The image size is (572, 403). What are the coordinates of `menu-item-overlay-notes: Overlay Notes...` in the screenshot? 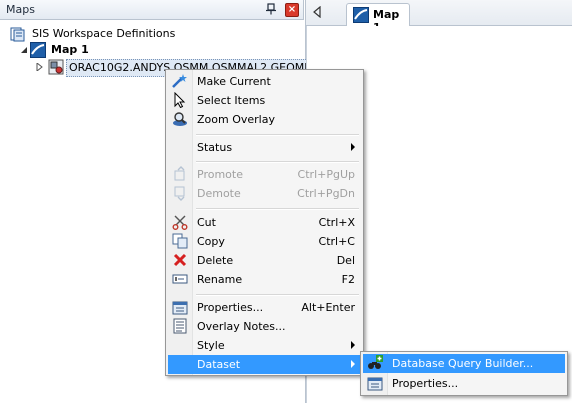 It's located at (264, 326).